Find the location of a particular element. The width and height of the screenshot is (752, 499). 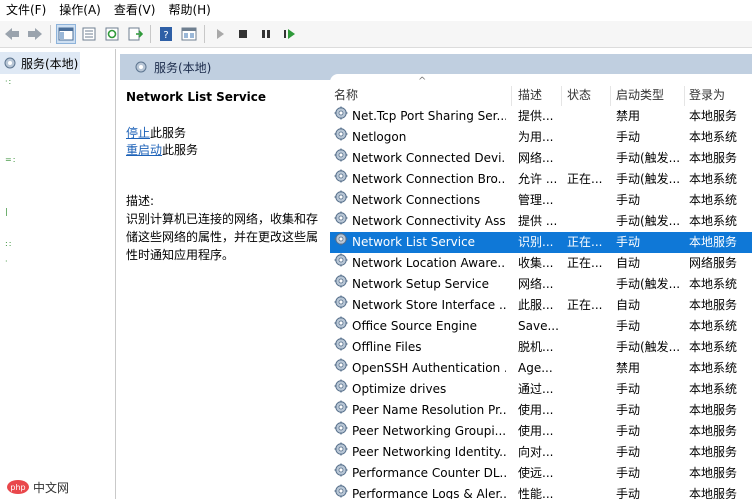

table-row: Peer Networking Groupi... 使用... 手动 本地服务 is located at coordinates (541, 431).